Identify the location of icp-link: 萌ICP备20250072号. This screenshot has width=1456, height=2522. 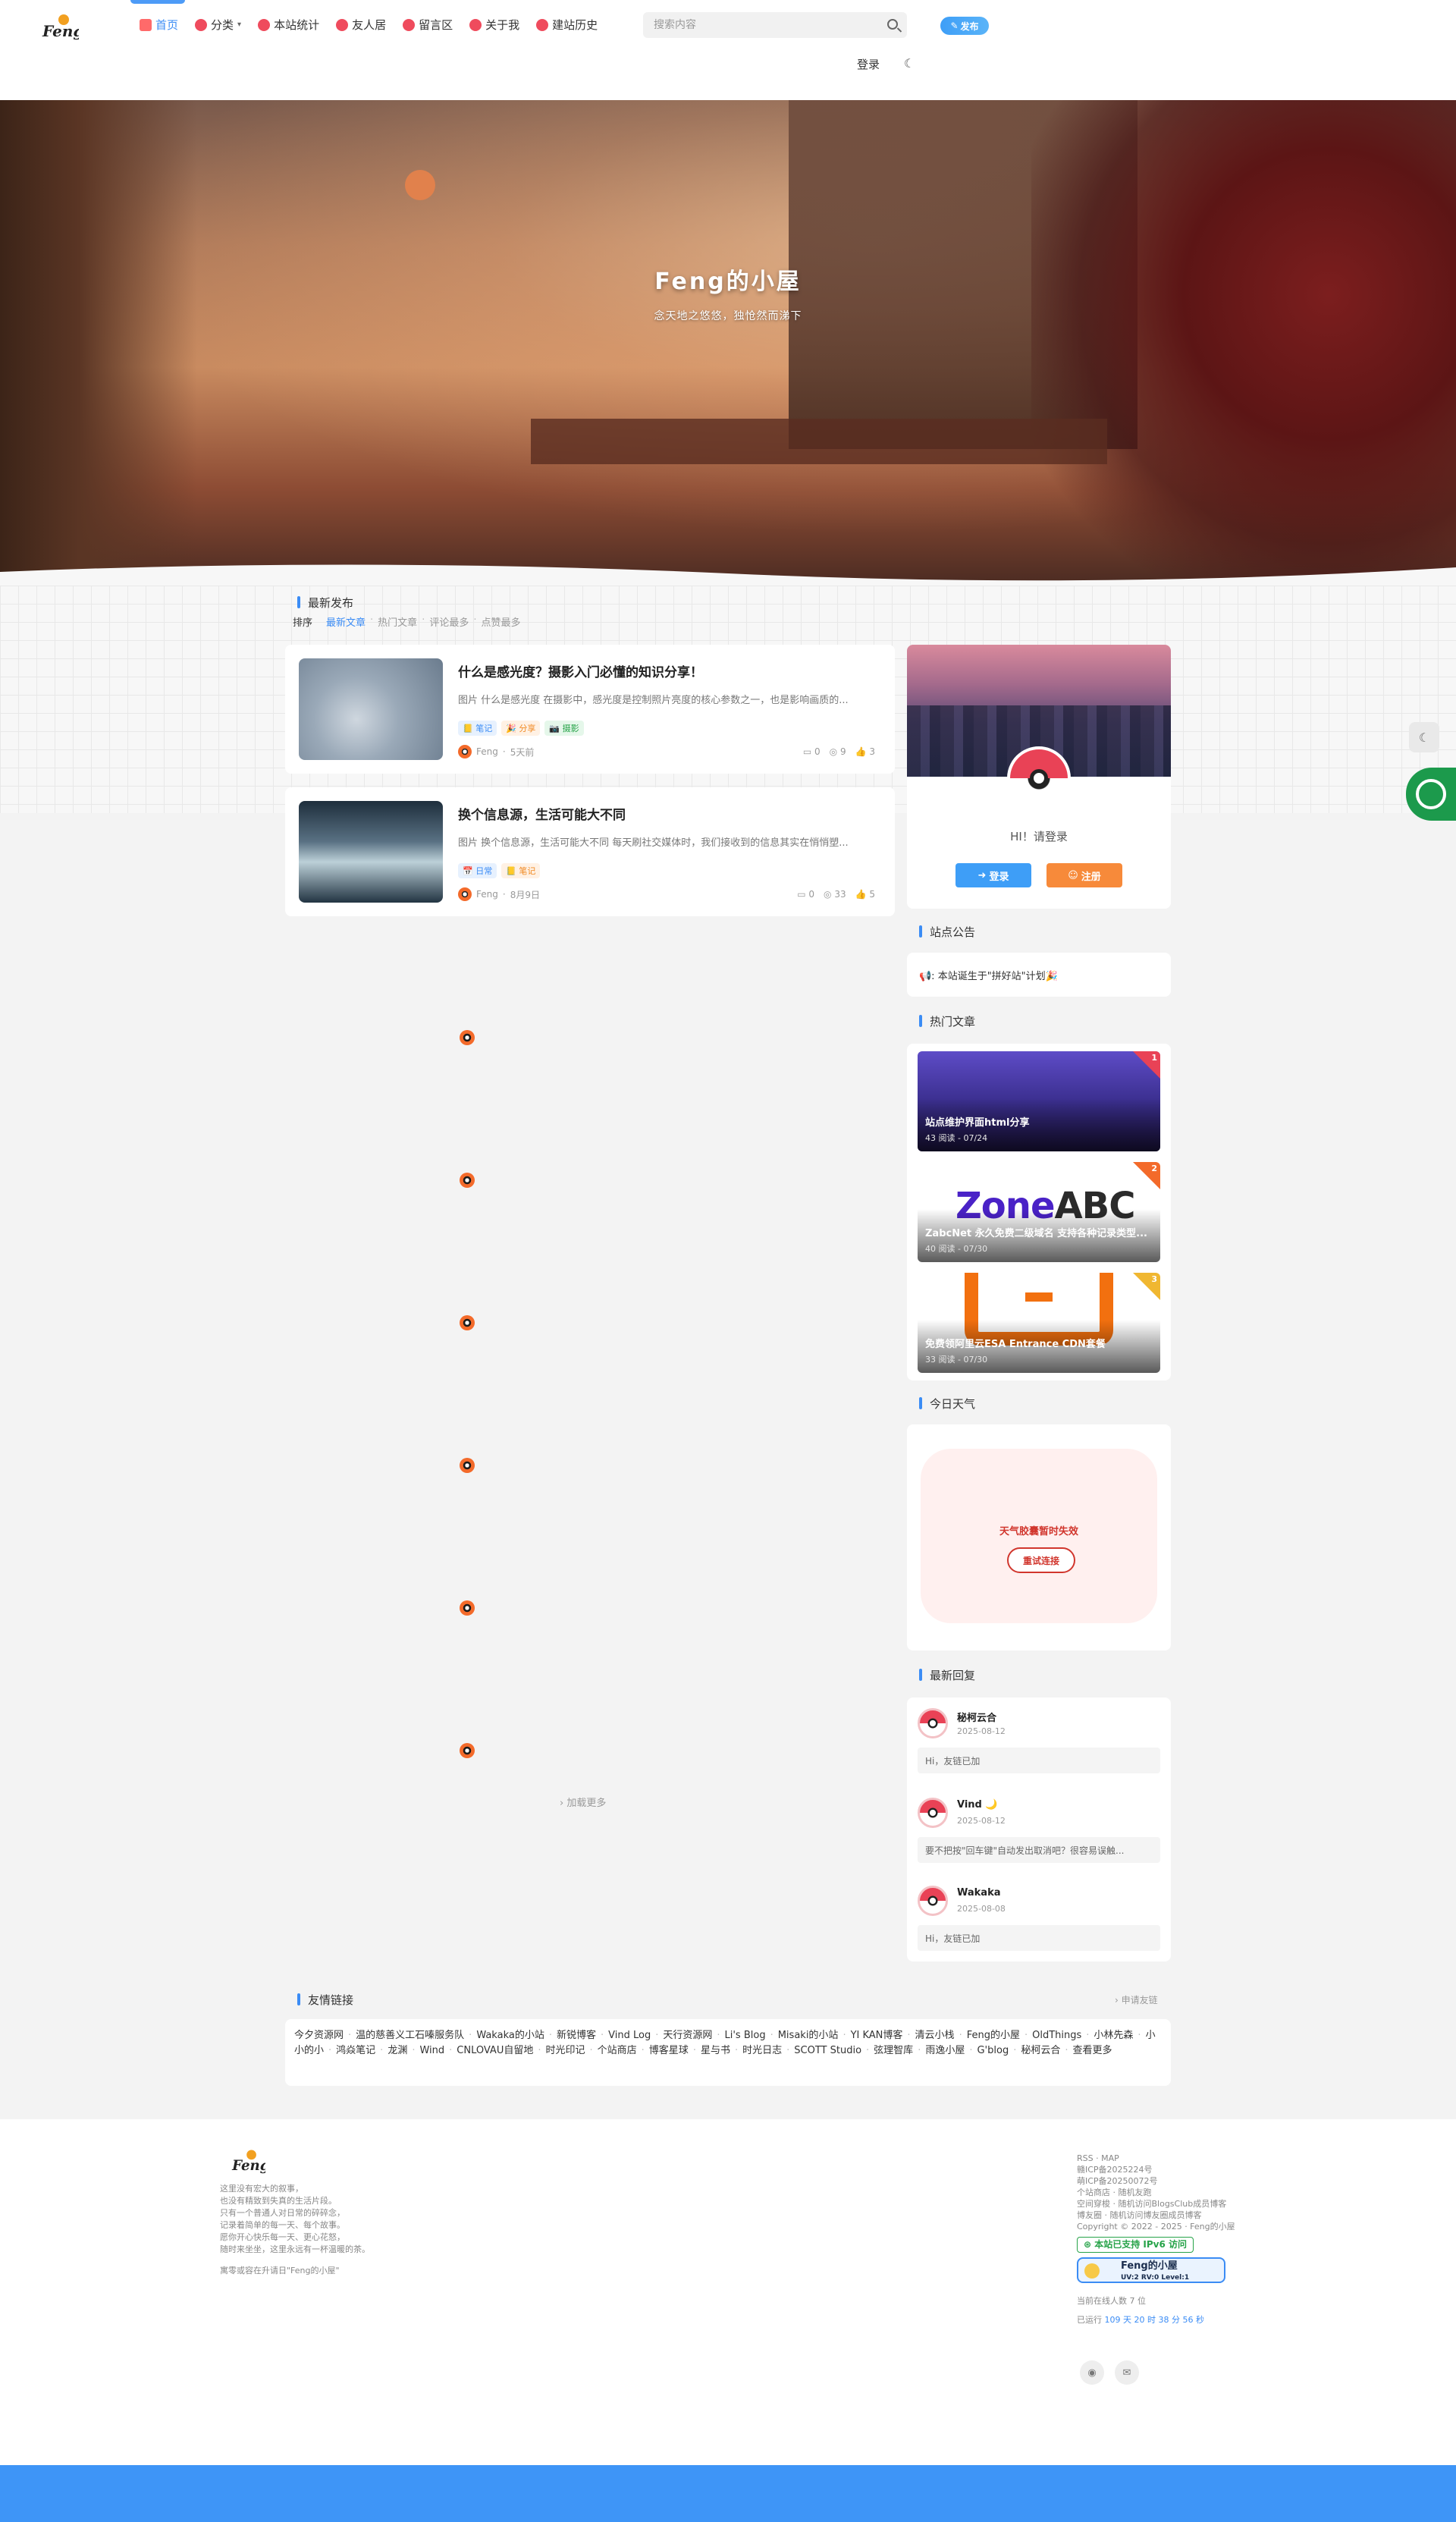
(1156, 2181).